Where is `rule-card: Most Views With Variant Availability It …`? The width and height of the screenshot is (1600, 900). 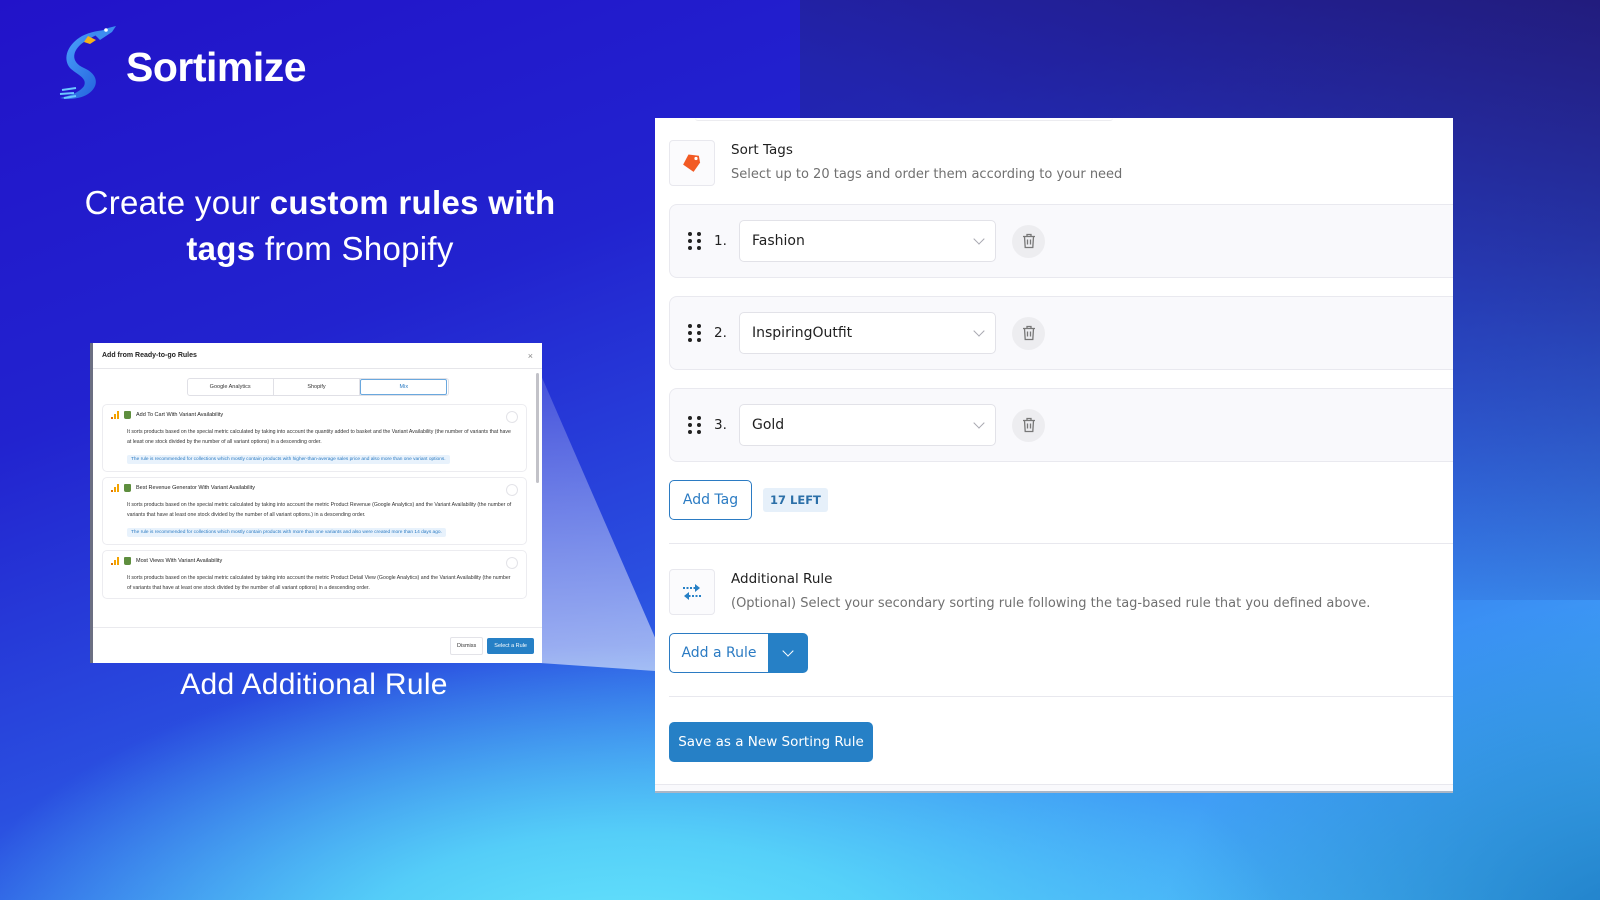 rule-card: Most Views With Variant Availability It … is located at coordinates (314, 574).